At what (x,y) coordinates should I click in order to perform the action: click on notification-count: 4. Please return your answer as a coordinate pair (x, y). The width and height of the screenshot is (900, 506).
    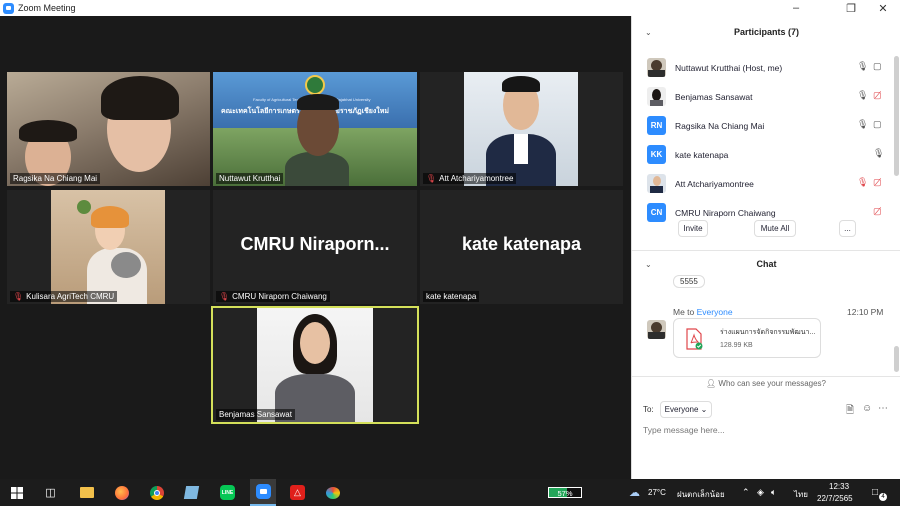
    Looking at the image, I should click on (883, 497).